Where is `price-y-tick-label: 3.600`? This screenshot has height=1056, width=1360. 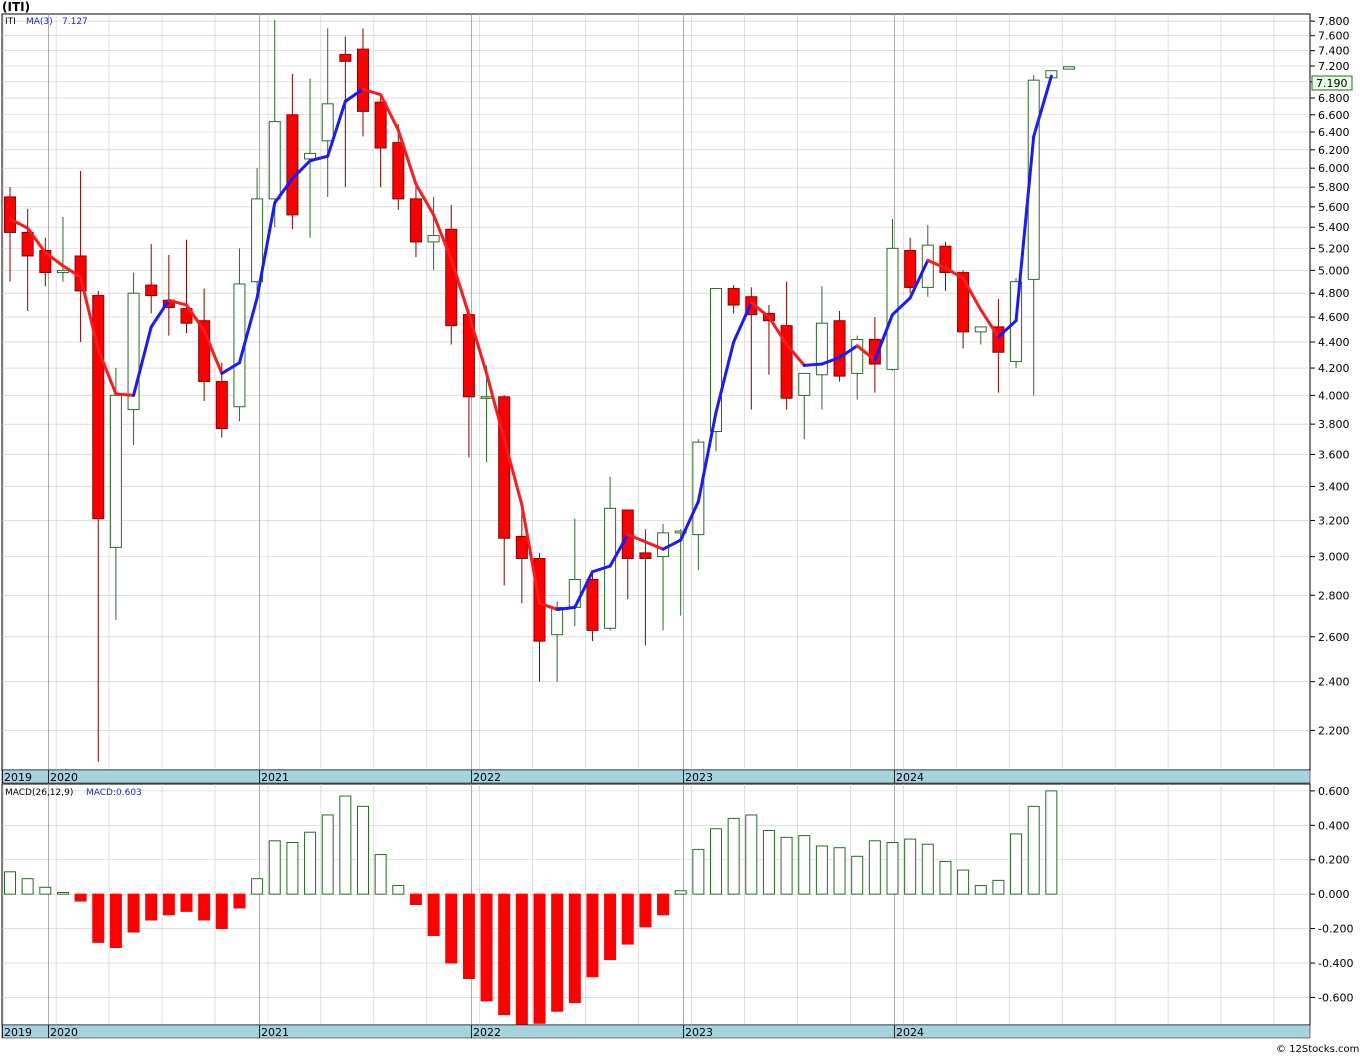
price-y-tick-label: 3.600 is located at coordinates (1334, 454).